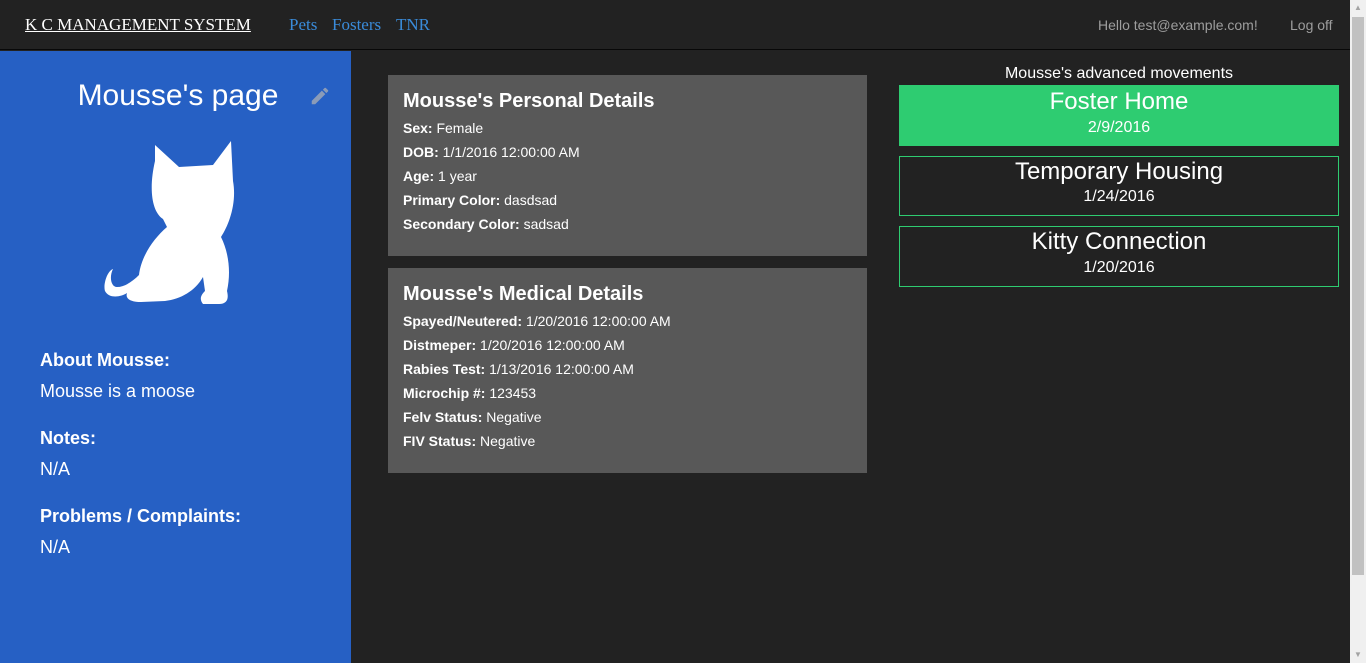 The width and height of the screenshot is (1366, 663). Describe the element at coordinates (178, 95) in the screenshot. I see `page-title: Mousse's page` at that location.